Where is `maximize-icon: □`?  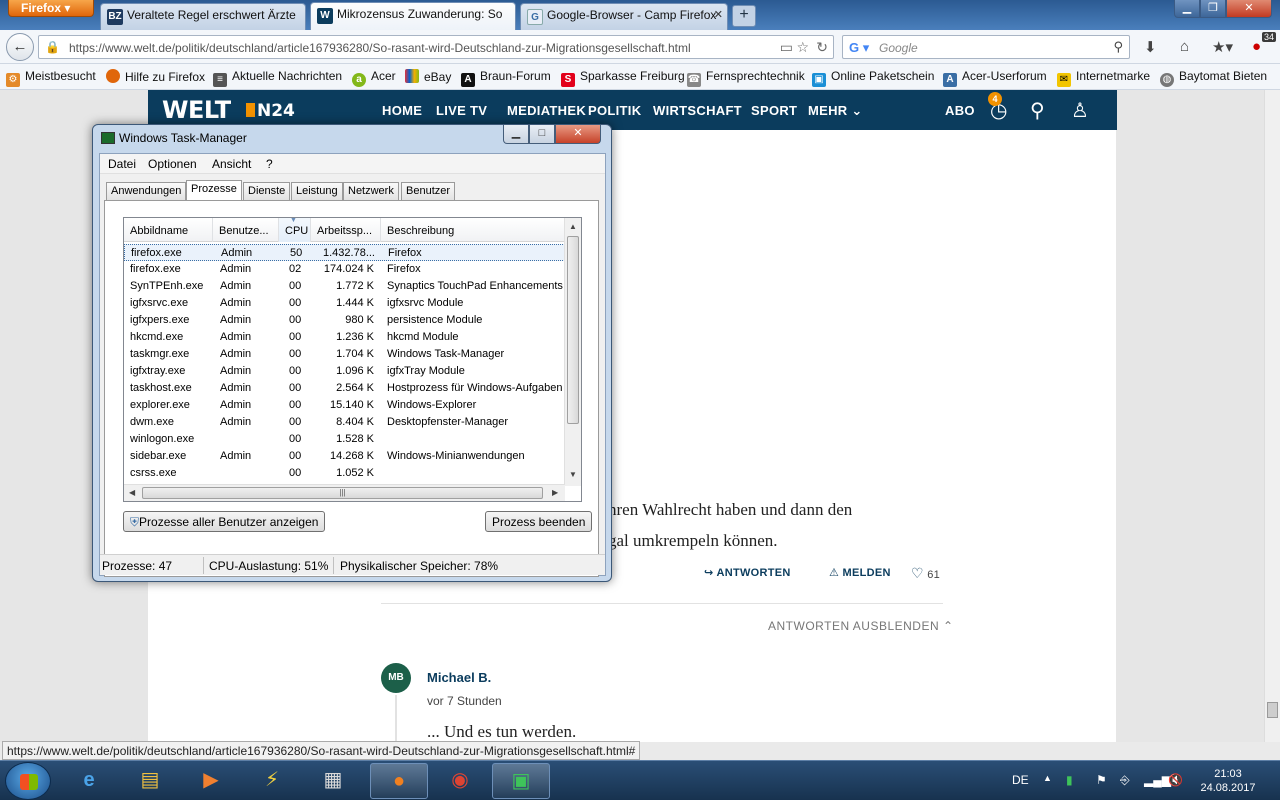
maximize-icon: □ is located at coordinates (542, 134).